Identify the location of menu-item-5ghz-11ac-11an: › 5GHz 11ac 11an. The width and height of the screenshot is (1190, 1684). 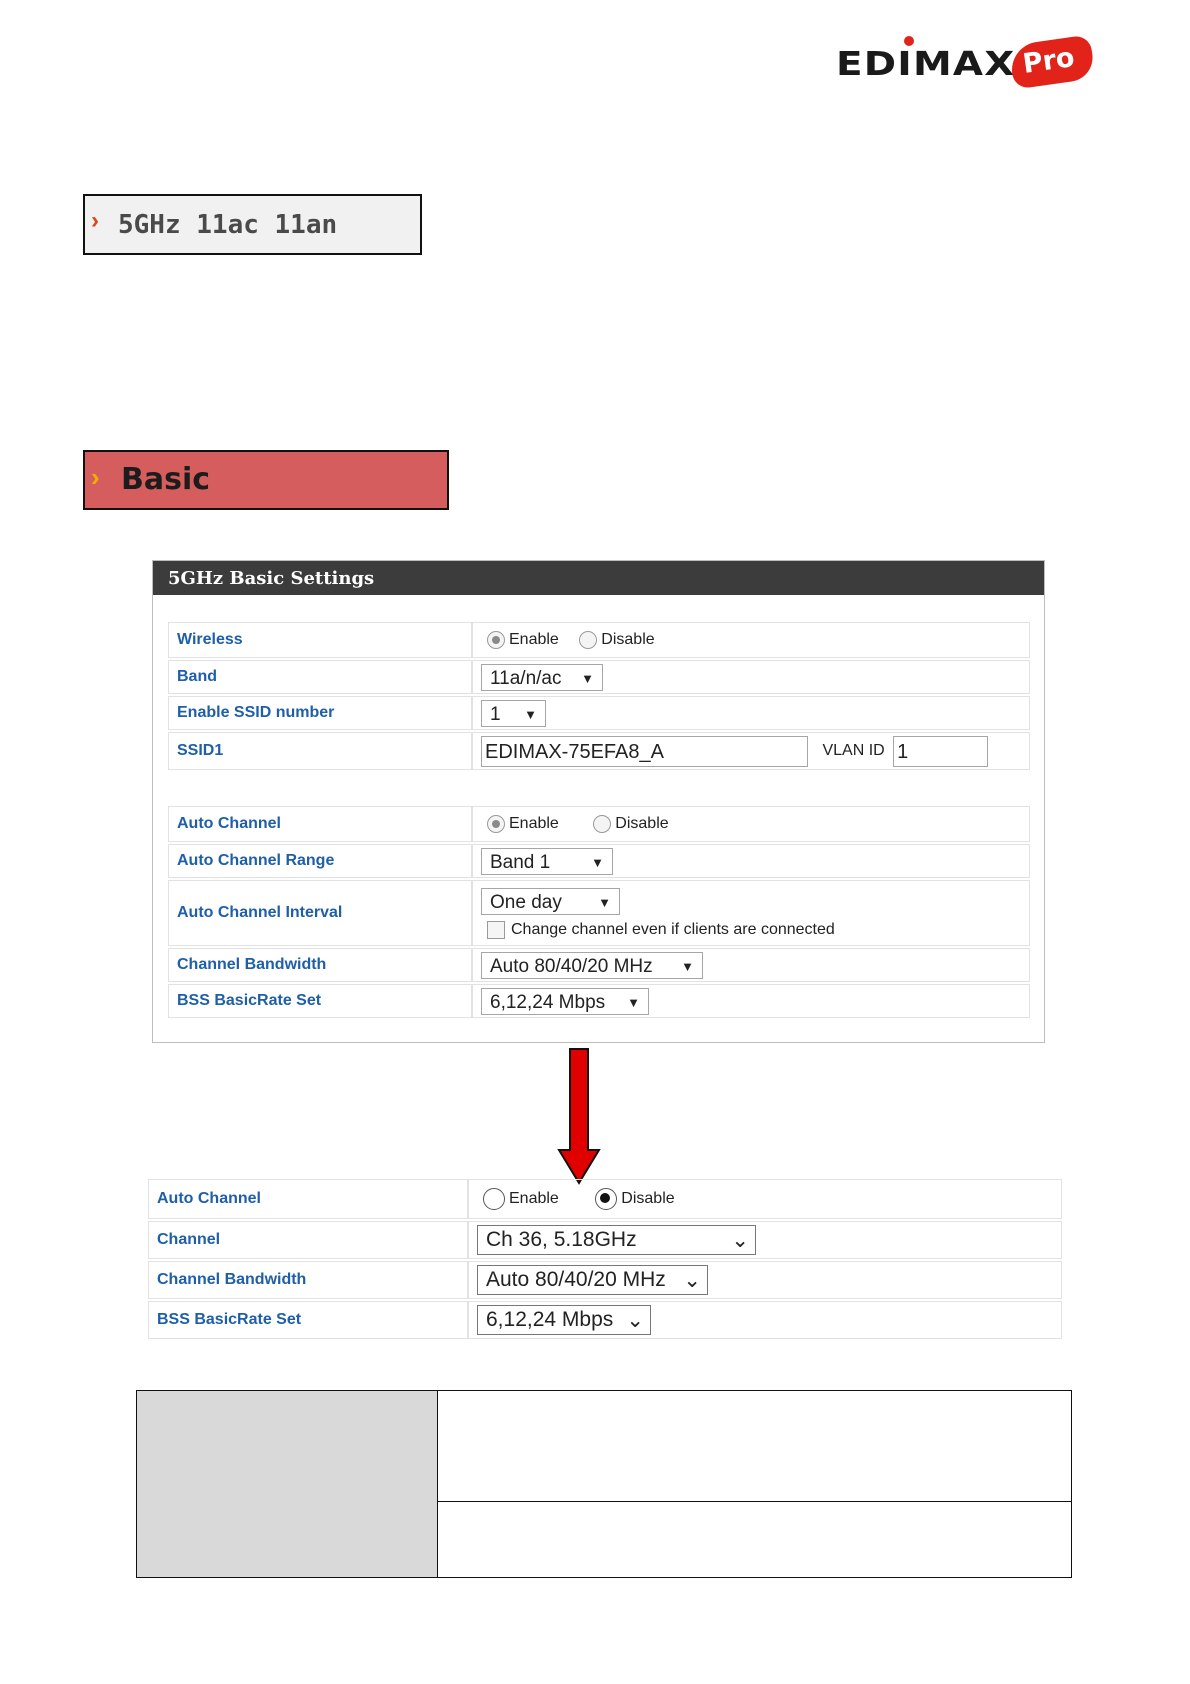
(252, 224).